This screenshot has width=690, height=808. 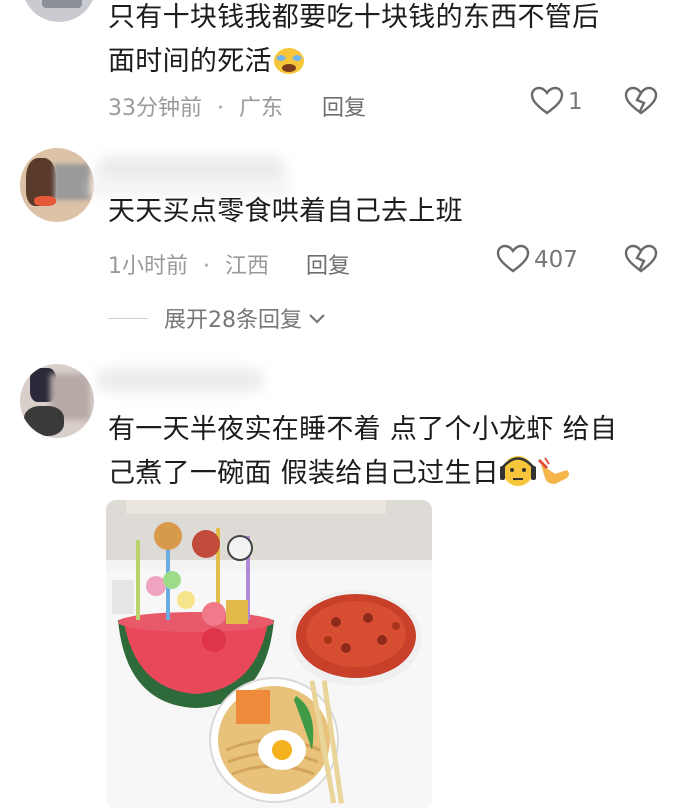 What do you see at coordinates (285, 211) in the screenshot?
I see `comment-text: 天天买点零食哄着自己去上班` at bounding box center [285, 211].